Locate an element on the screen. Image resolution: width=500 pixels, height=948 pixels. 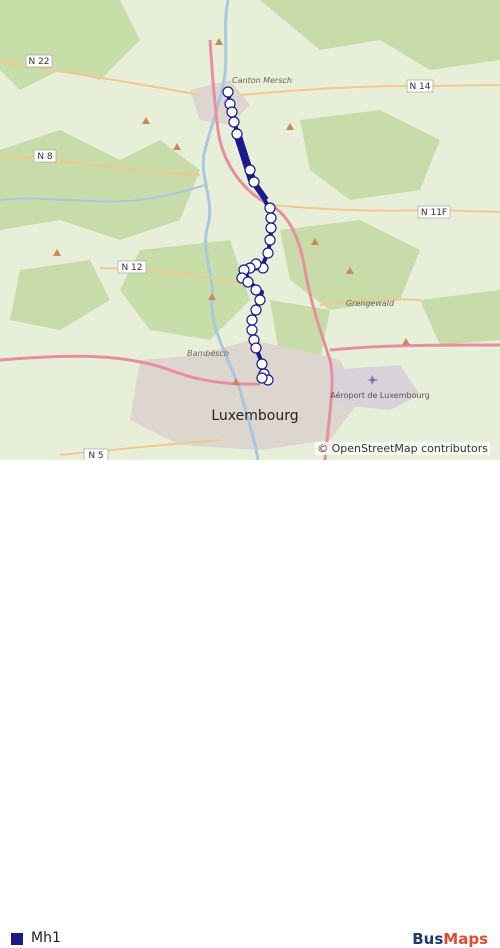
route-name-label: Mh1 is located at coordinates (46, 938).